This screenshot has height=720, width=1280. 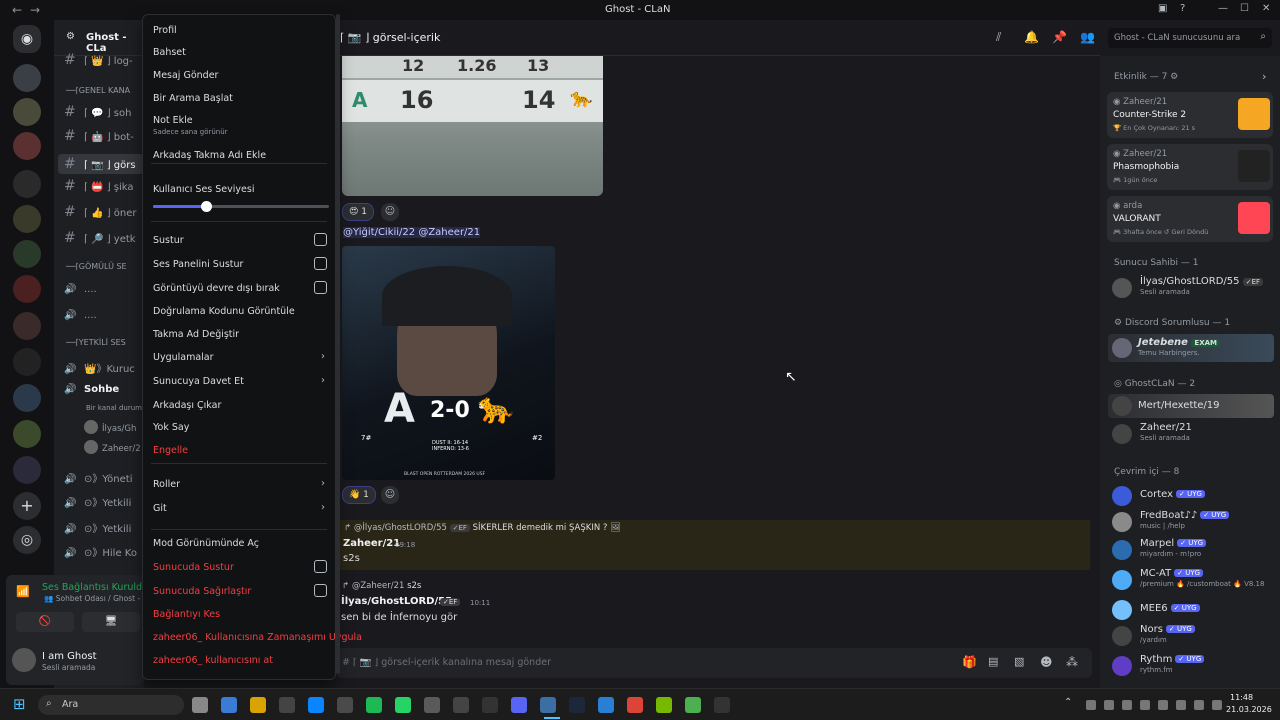 I want to click on sticker-icon: ▧, so click(x=1019, y=661).